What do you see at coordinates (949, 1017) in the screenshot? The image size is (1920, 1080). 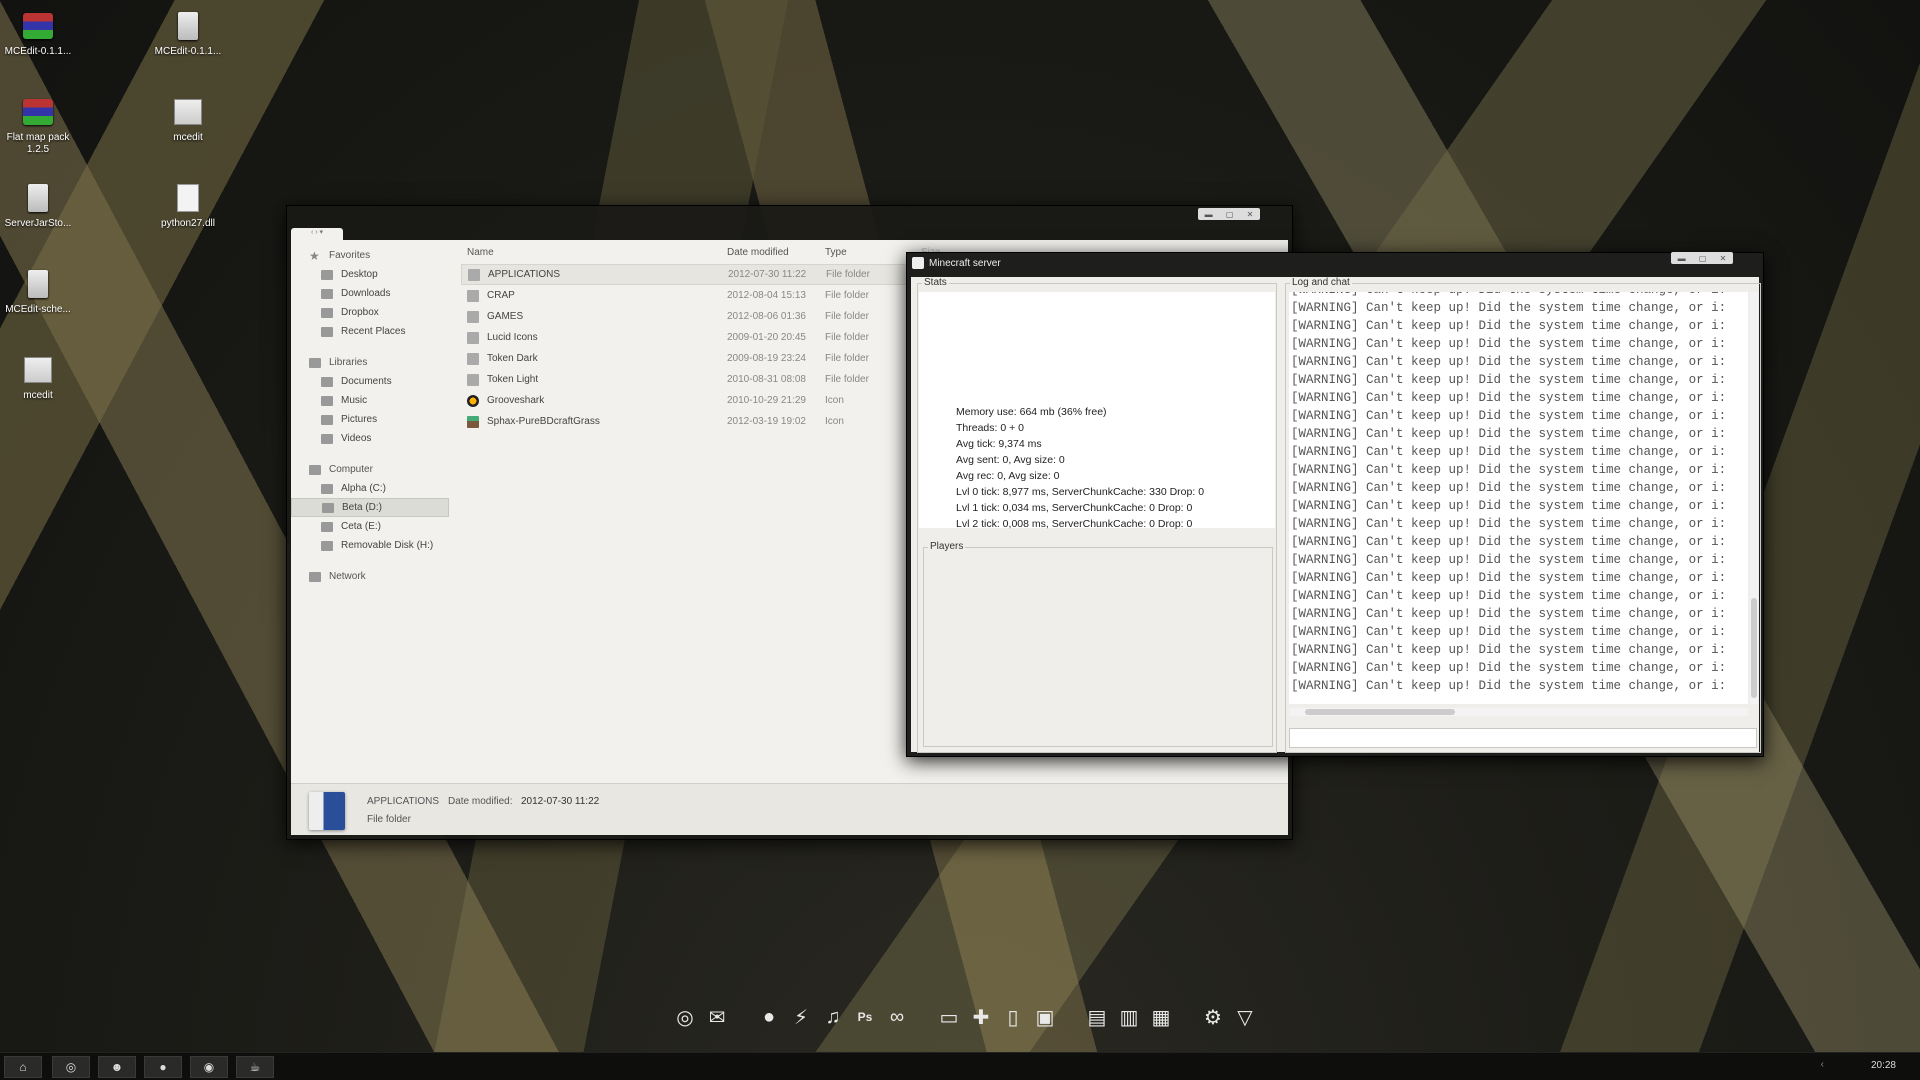 I see `laptop-icon: ▭` at bounding box center [949, 1017].